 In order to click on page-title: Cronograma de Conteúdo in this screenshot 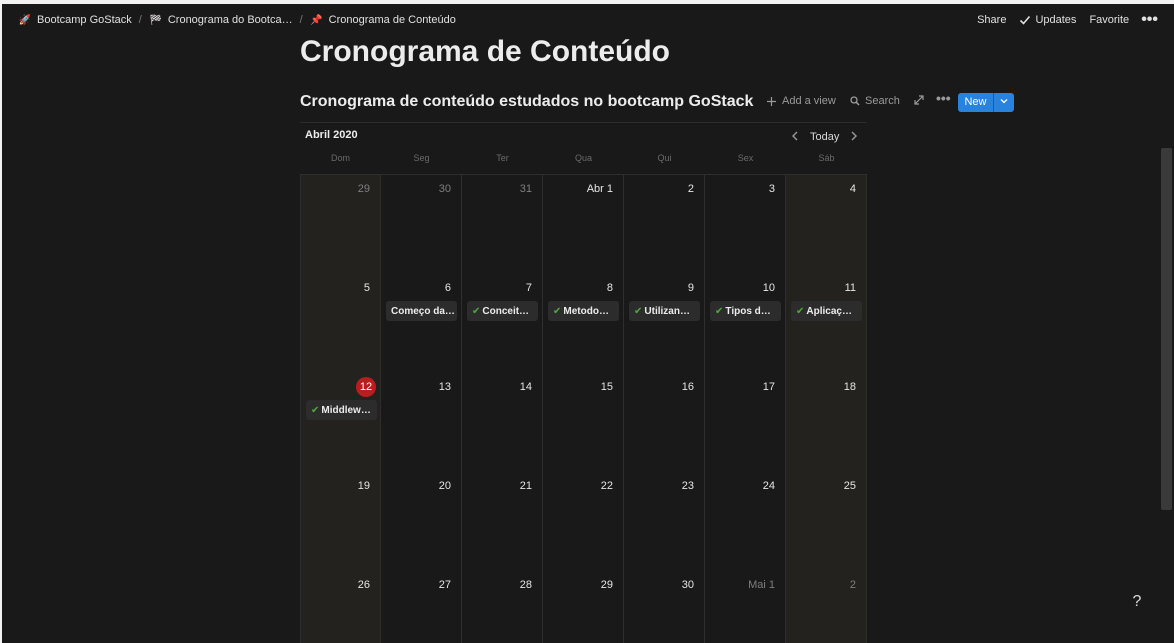, I will do `click(485, 51)`.